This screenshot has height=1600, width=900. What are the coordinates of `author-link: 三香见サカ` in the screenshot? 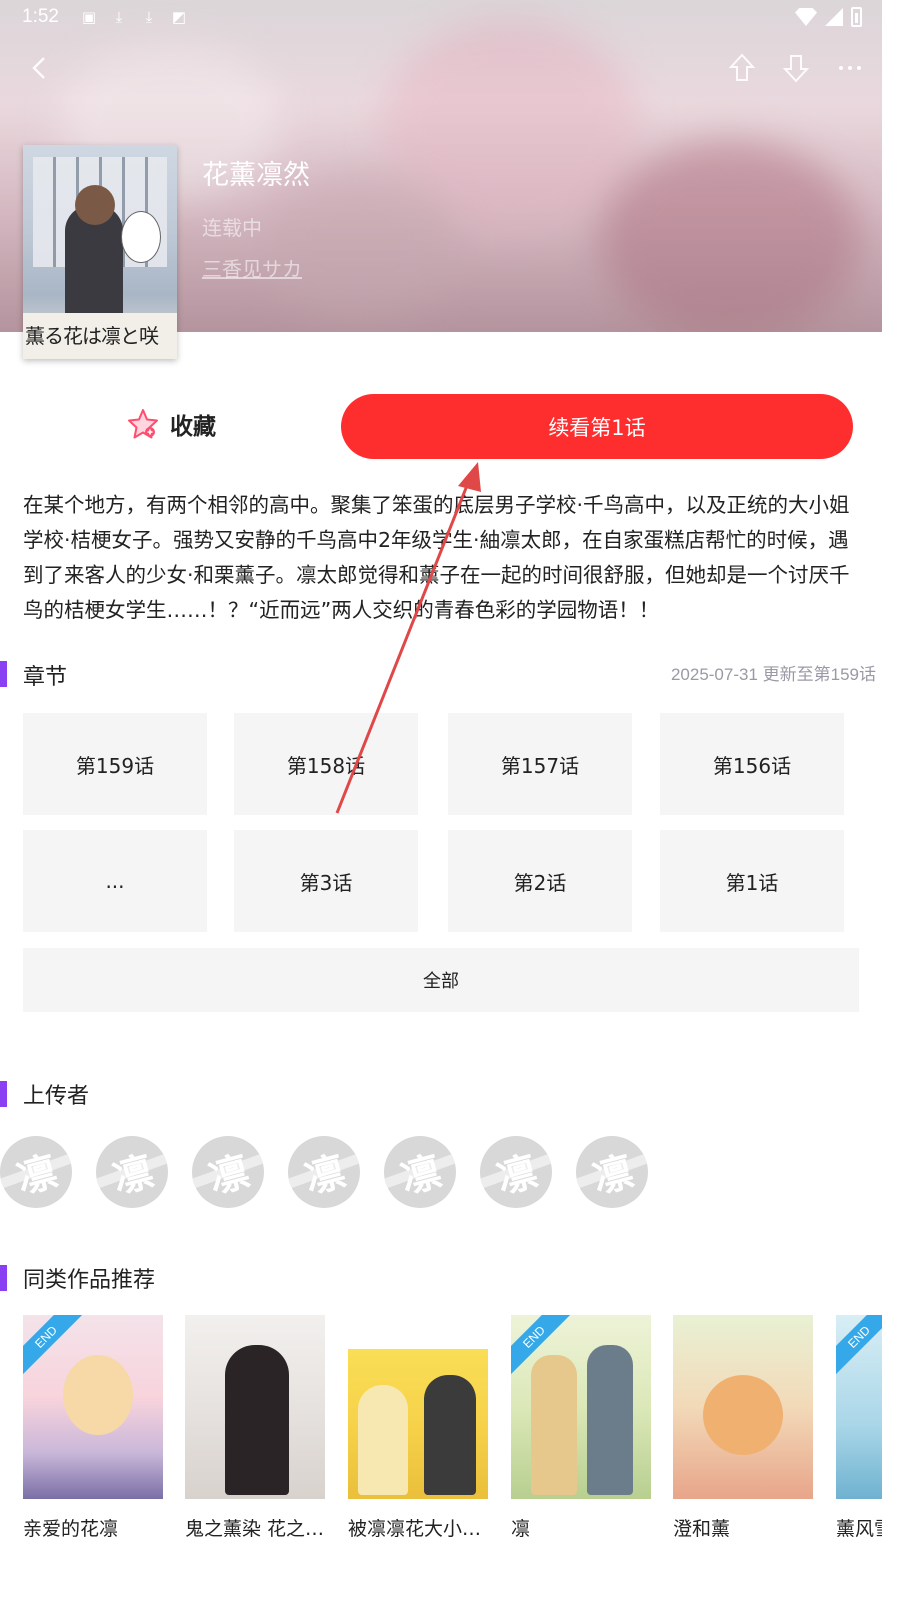 It's located at (252, 267).